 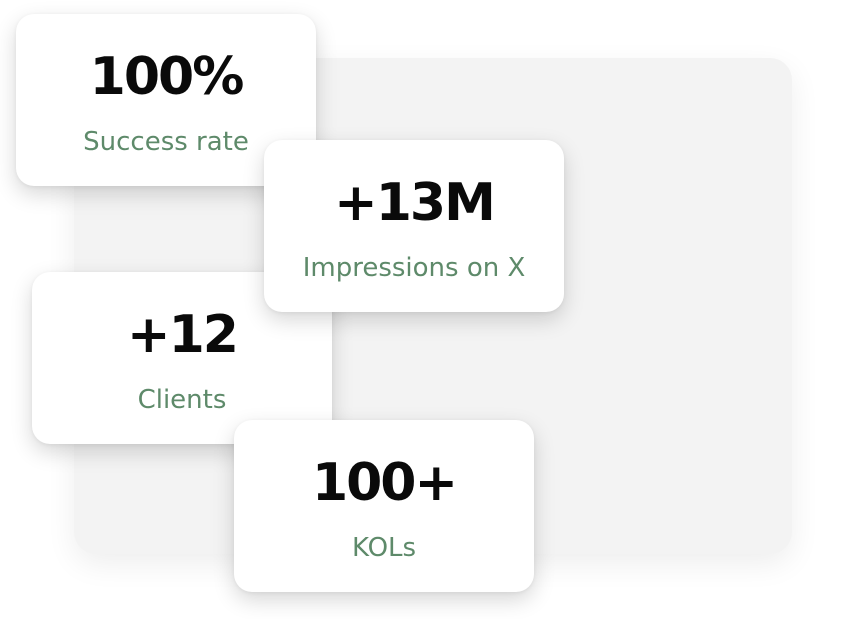 I want to click on stat-label: KOLs, so click(x=384, y=548).